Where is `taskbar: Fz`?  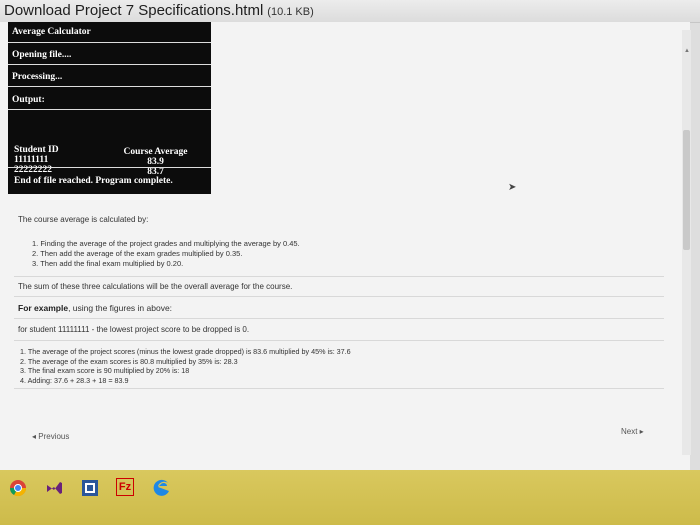
taskbar: Fz is located at coordinates (350, 497).